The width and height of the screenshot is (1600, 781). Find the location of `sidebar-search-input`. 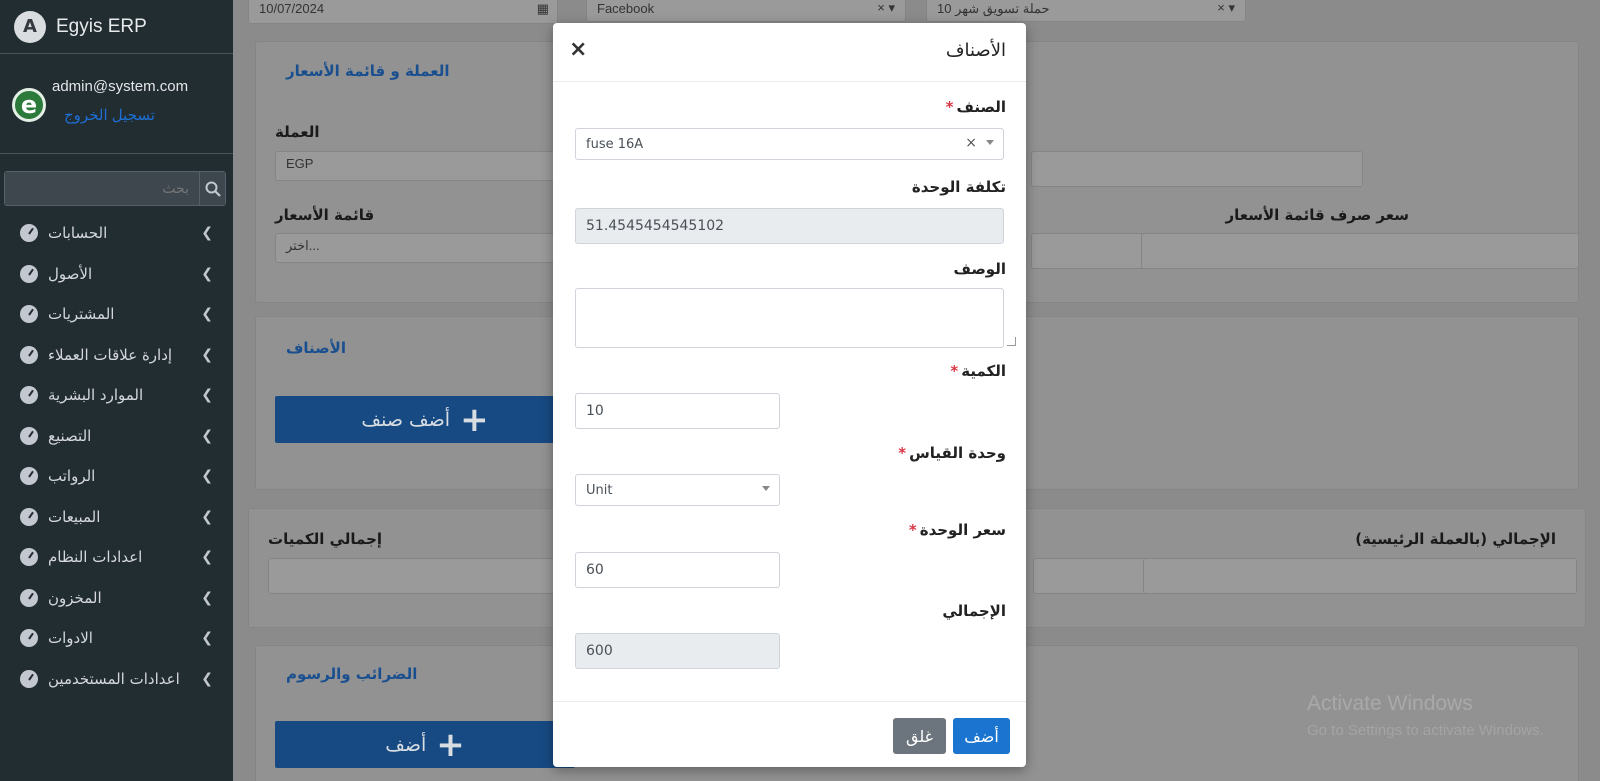

sidebar-search-input is located at coordinates (102, 188).